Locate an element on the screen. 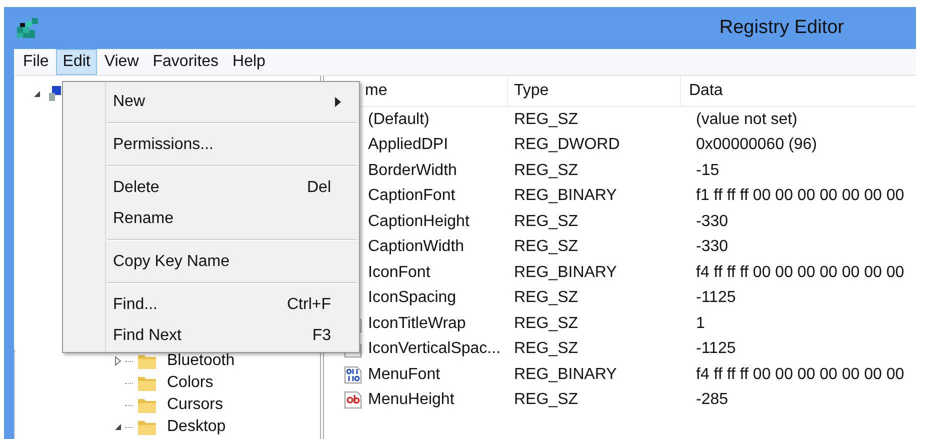 Image resolution: width=925 pixels, height=439 pixels. menu-item-label: Copy Key Name is located at coordinates (171, 261).